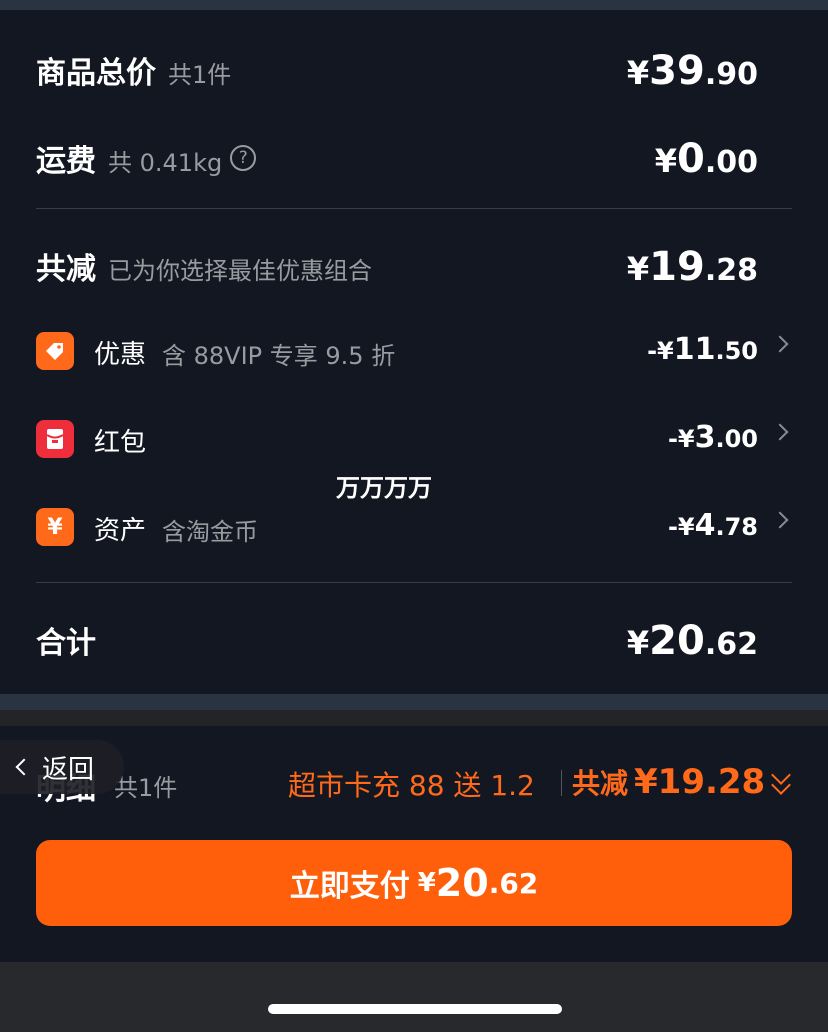 This screenshot has height=1032, width=828. What do you see at coordinates (668, 782) in the screenshot?
I see `detail-total-reduction: 共减 ¥19.28` at bounding box center [668, 782].